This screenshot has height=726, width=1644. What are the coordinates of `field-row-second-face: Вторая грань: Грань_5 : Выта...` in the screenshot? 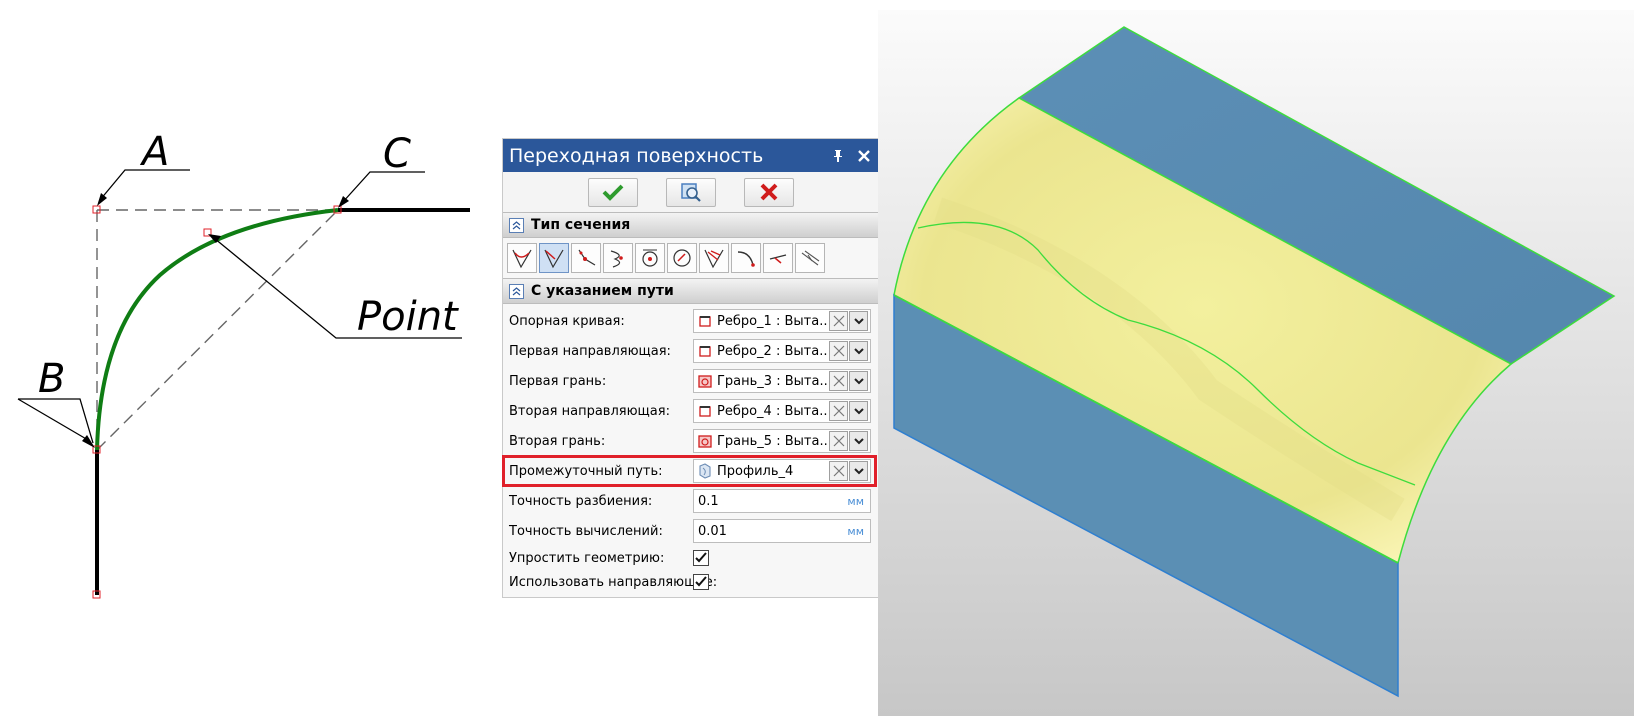 It's located at (691, 441).